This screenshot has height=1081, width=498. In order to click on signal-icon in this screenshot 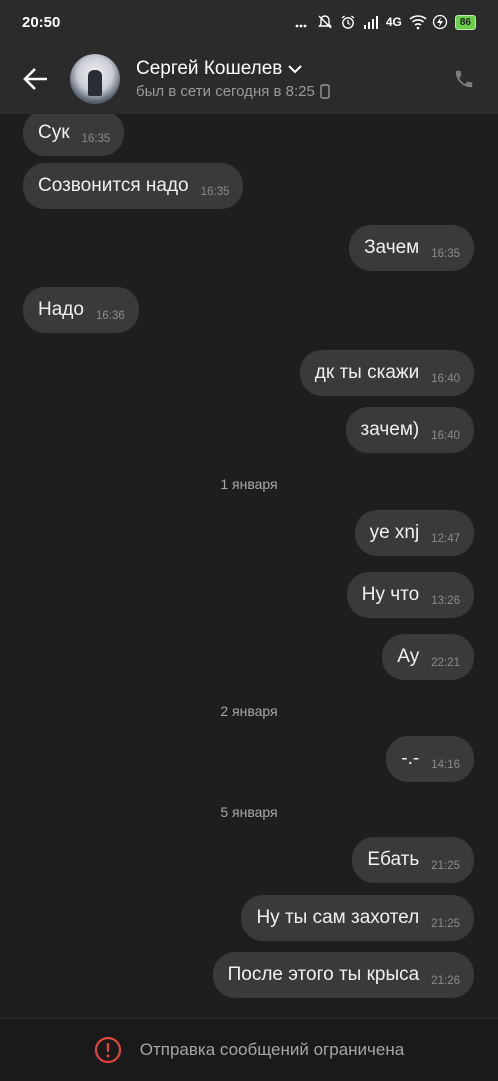, I will do `click(371, 22)`.